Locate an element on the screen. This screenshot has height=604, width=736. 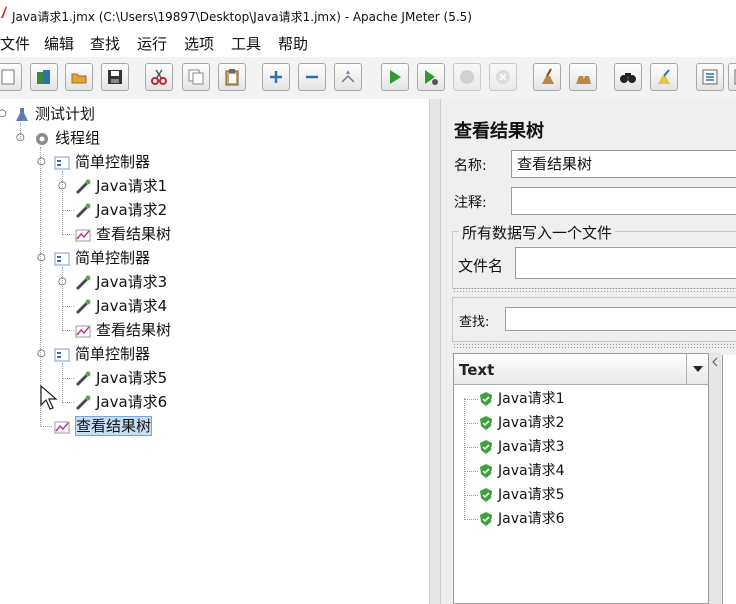
save-button is located at coordinates (115, 77).